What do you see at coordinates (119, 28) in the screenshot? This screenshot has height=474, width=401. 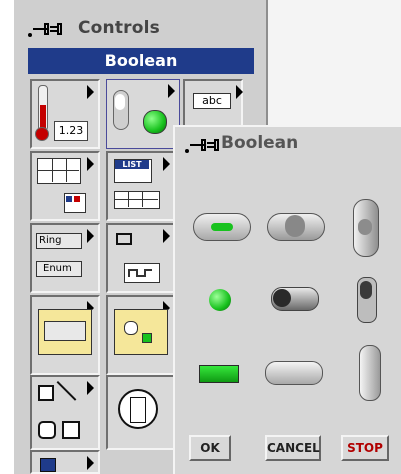 I see `palette-title: Controls` at bounding box center [119, 28].